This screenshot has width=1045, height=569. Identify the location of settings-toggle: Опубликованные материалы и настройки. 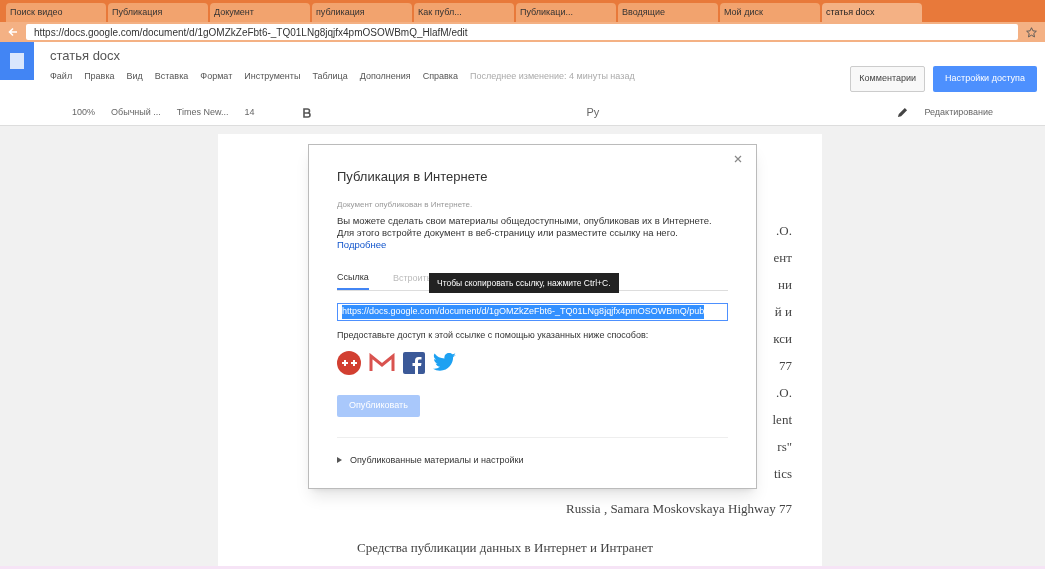
(430, 460).